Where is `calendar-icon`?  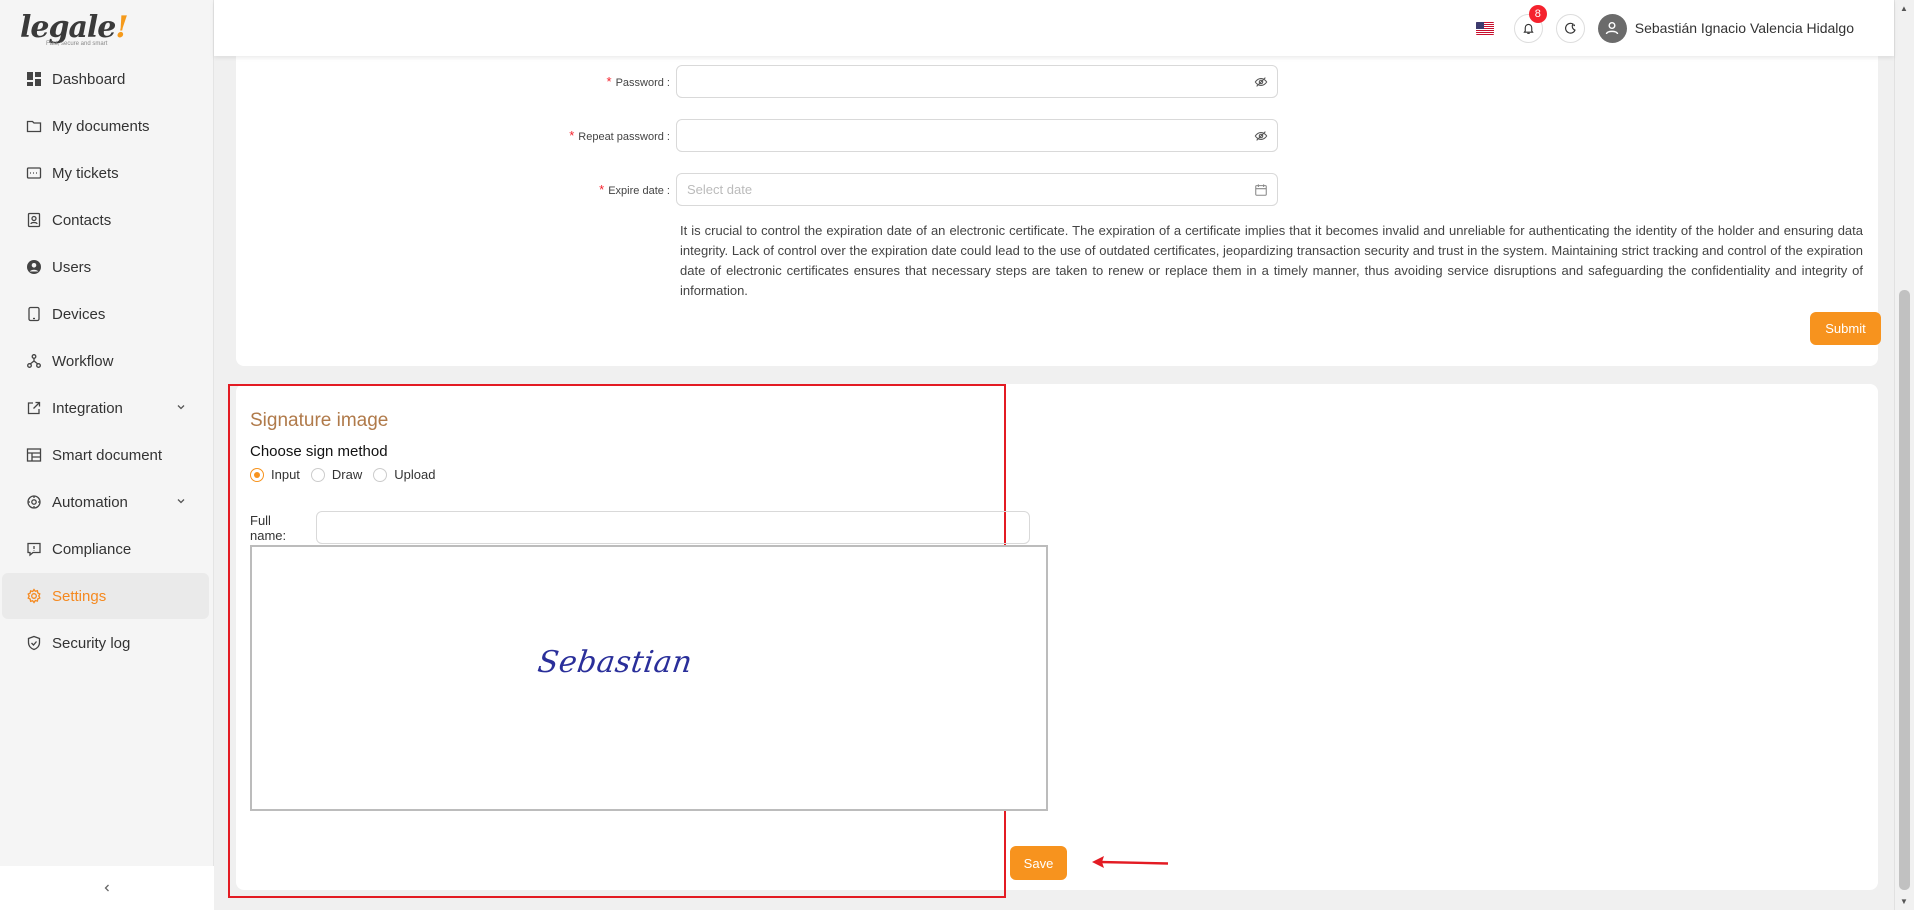 calendar-icon is located at coordinates (1261, 190).